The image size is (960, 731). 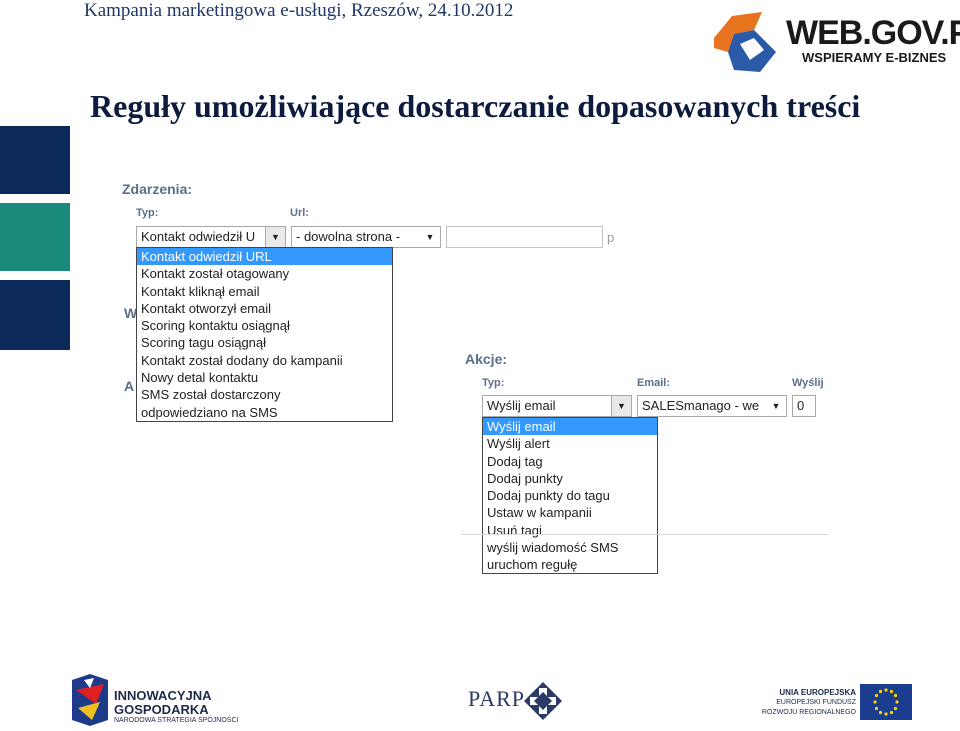 I want to click on webgov-logo-tagline: WSPIERAMY E-BIZNES, so click(x=874, y=57).